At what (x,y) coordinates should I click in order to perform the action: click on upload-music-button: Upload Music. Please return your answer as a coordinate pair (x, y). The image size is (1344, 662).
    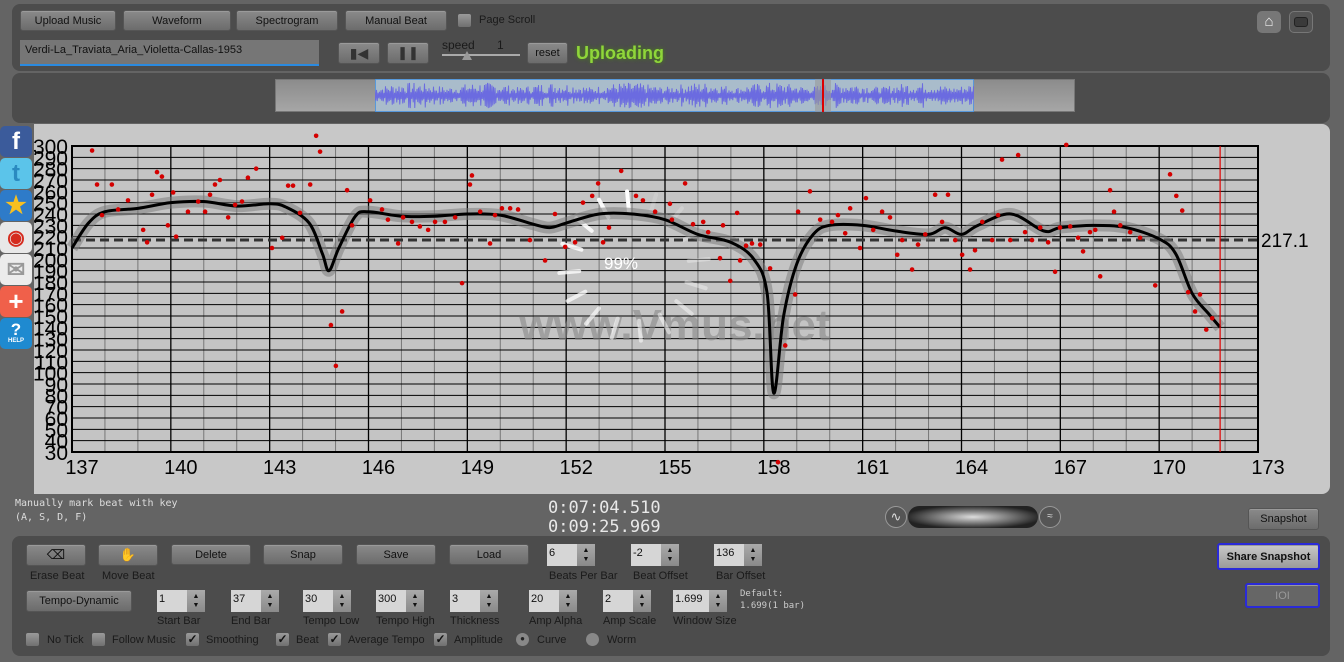
    Looking at the image, I should click on (68, 20).